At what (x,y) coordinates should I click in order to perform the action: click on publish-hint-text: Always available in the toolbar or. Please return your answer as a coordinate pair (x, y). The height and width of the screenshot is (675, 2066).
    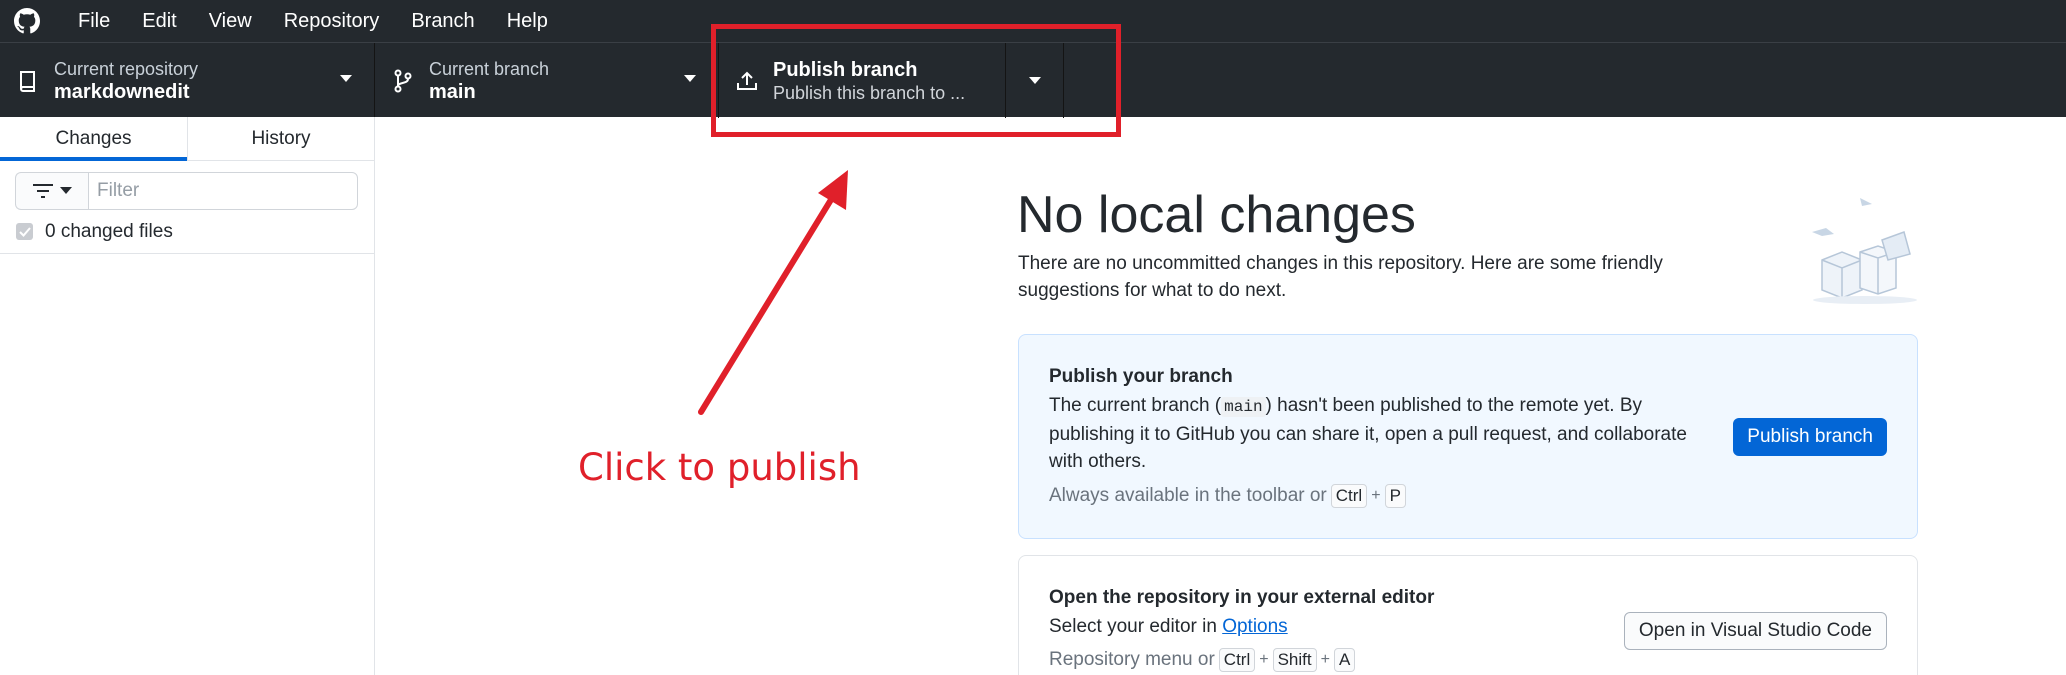
    Looking at the image, I should click on (1188, 495).